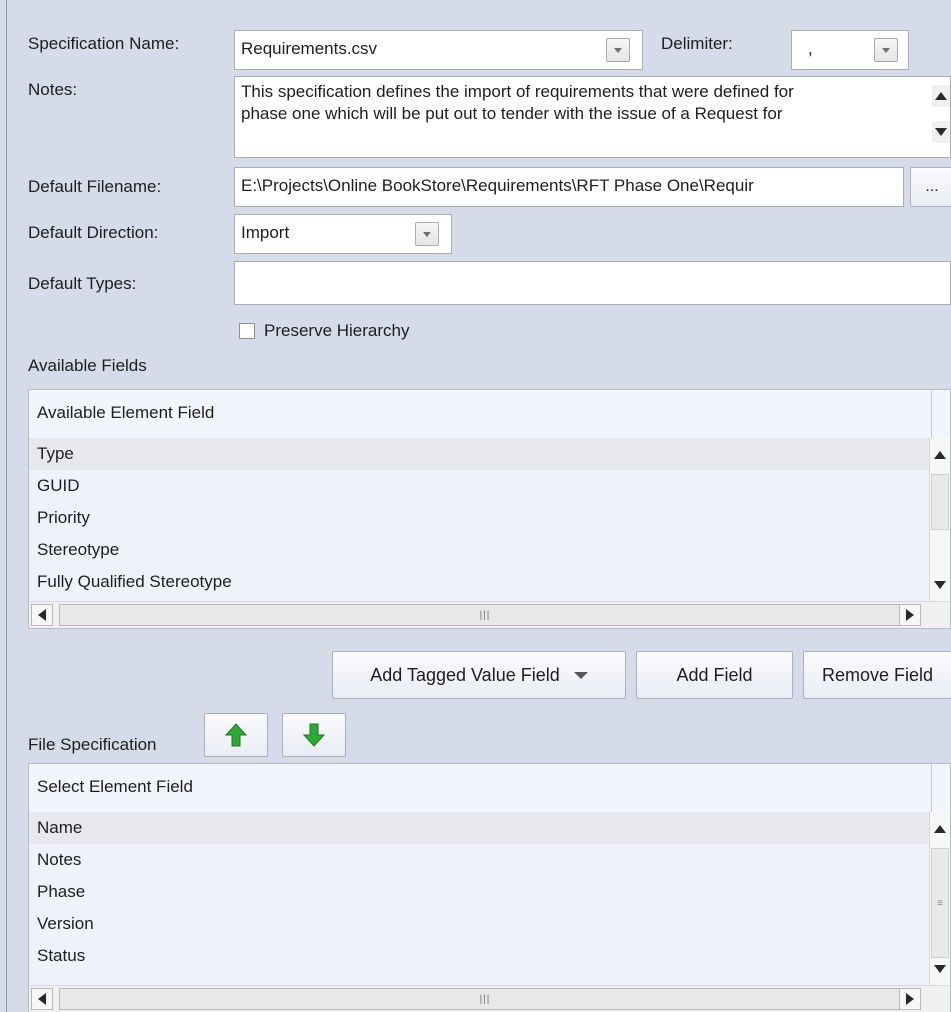 The width and height of the screenshot is (951, 1012). I want to click on move-down-button, so click(314, 735).